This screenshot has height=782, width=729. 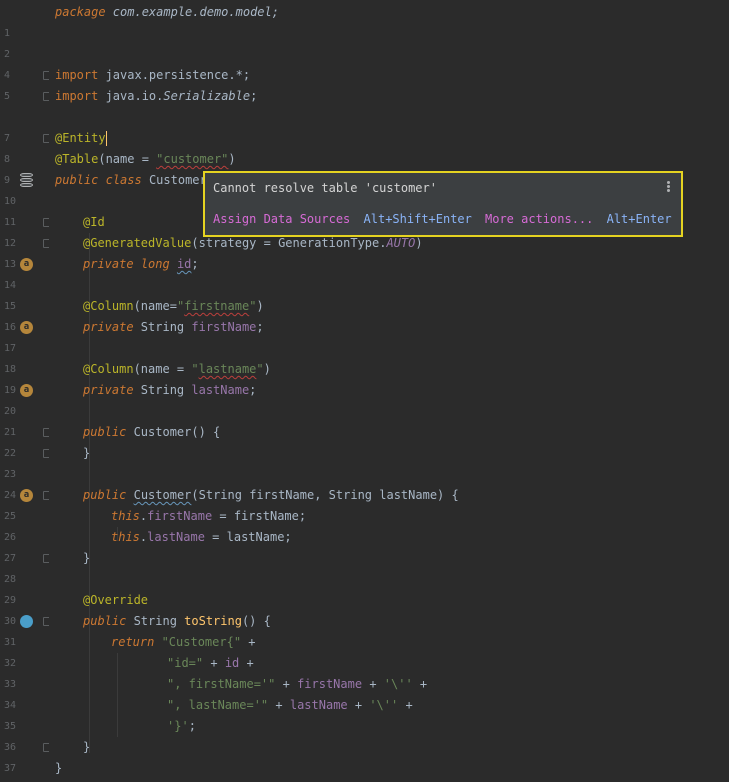 I want to click on gutter-line: 19 a, so click(x=24, y=390).